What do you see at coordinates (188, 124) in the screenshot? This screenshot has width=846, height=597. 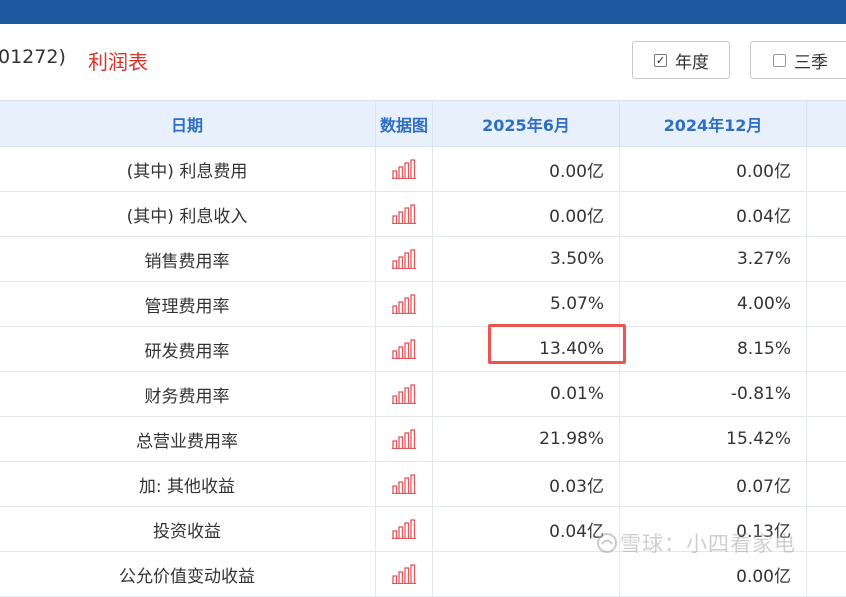 I see `column-header-date: 日期` at bounding box center [188, 124].